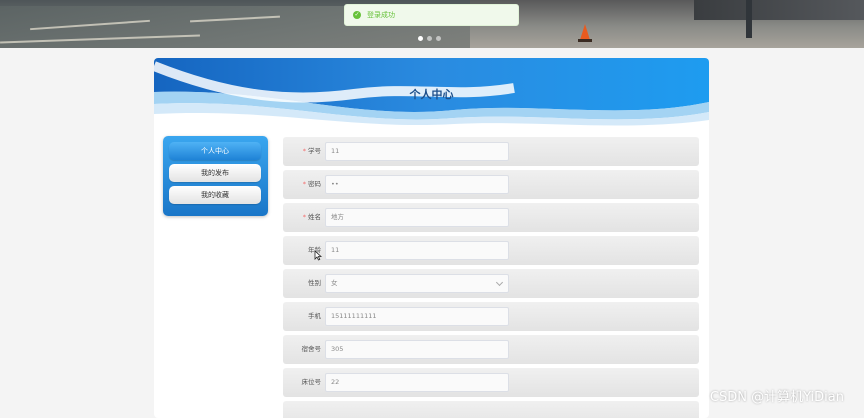 The height and width of the screenshot is (418, 864). Describe the element at coordinates (334, 283) in the screenshot. I see `gender-select-value: 女` at that location.